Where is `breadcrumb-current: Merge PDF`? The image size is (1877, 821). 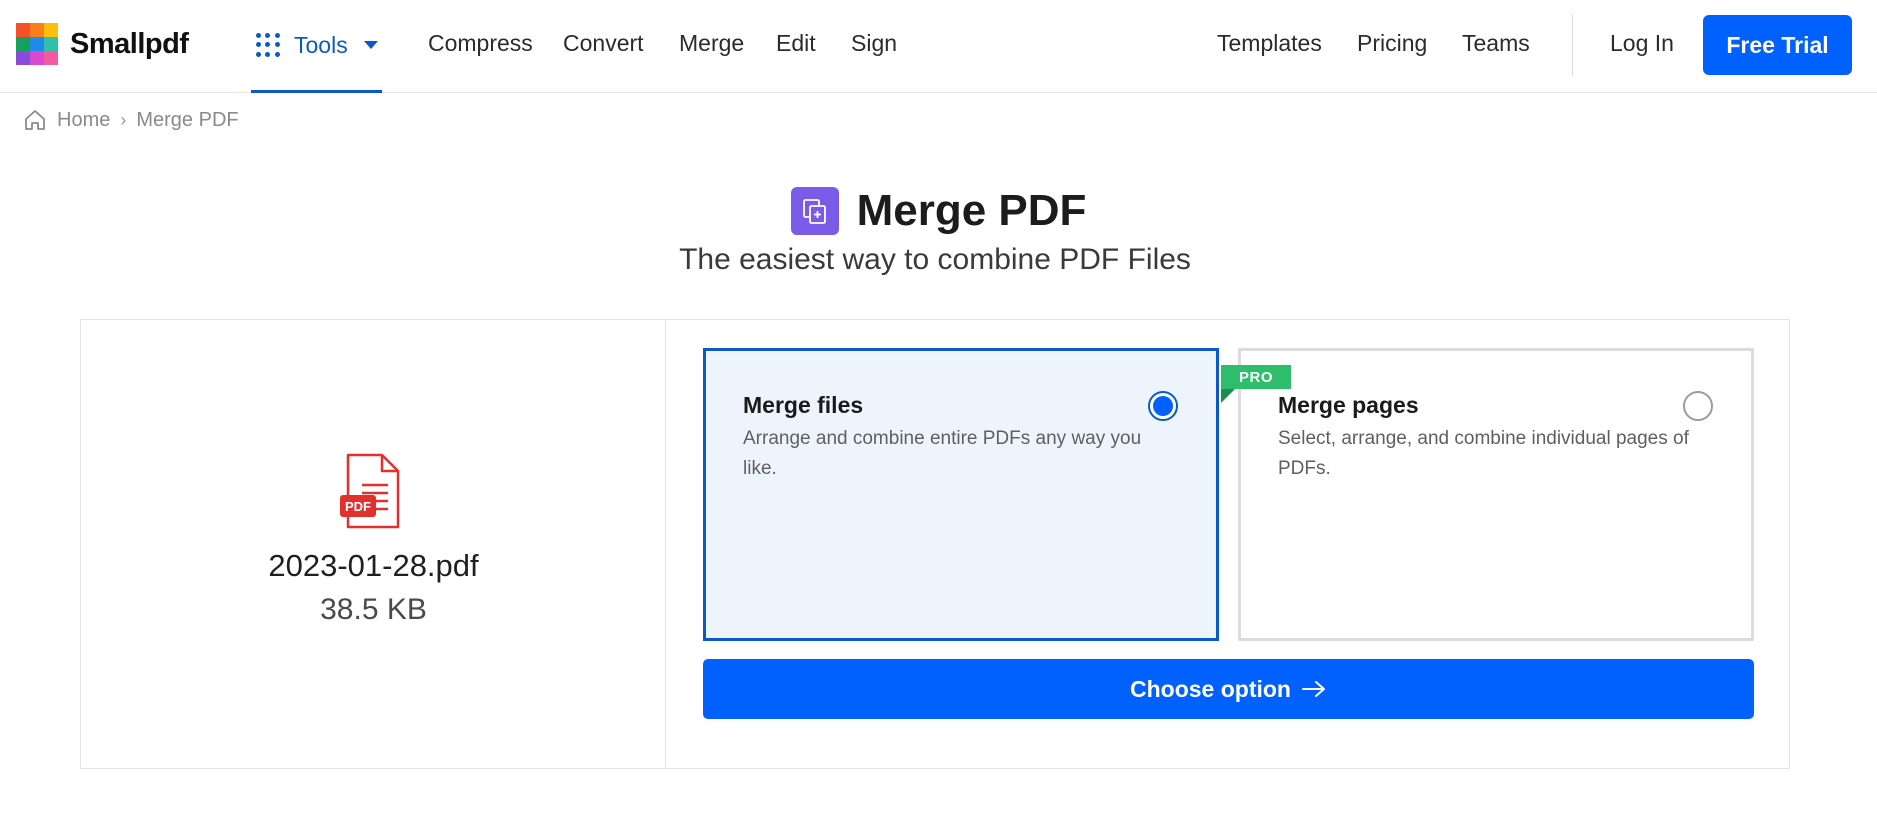 breadcrumb-current: Merge PDF is located at coordinates (187, 119).